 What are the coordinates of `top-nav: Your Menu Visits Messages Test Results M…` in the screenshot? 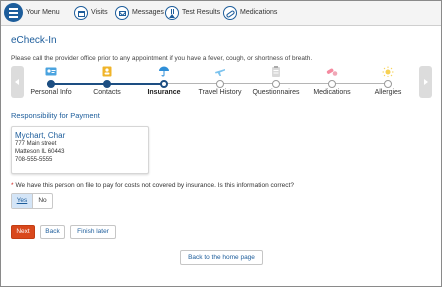 It's located at (221, 13).